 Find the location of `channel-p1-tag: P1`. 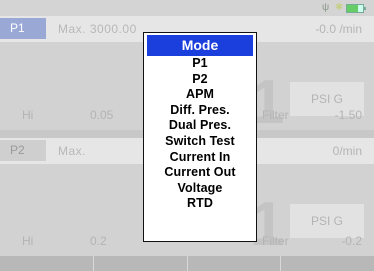

channel-p1-tag: P1 is located at coordinates (23, 28).